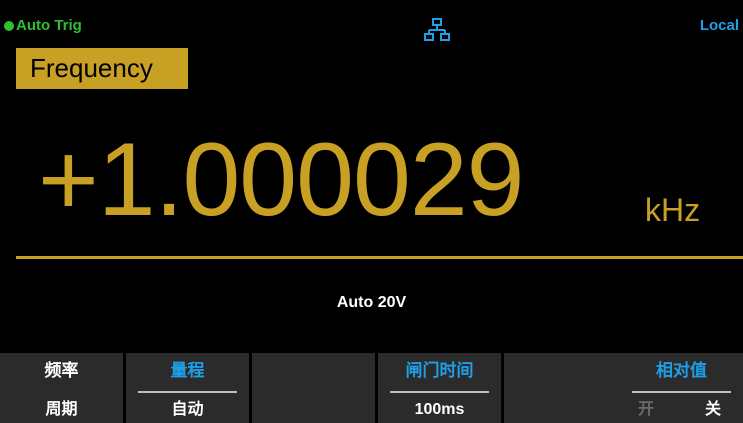  What do you see at coordinates (439, 409) in the screenshot?
I see `softkey-value: 100ms` at bounding box center [439, 409].